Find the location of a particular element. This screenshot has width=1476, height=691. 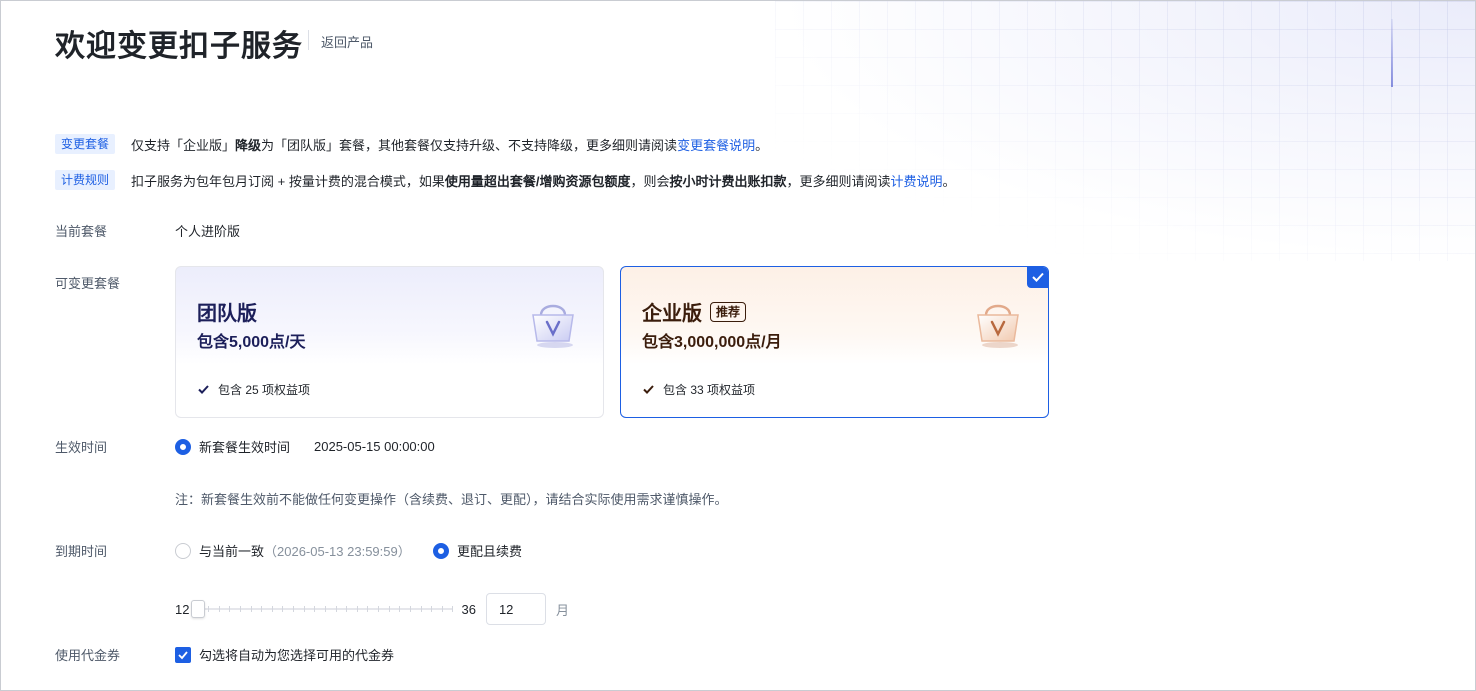

radio-label: 更配且续费 is located at coordinates (490, 551).